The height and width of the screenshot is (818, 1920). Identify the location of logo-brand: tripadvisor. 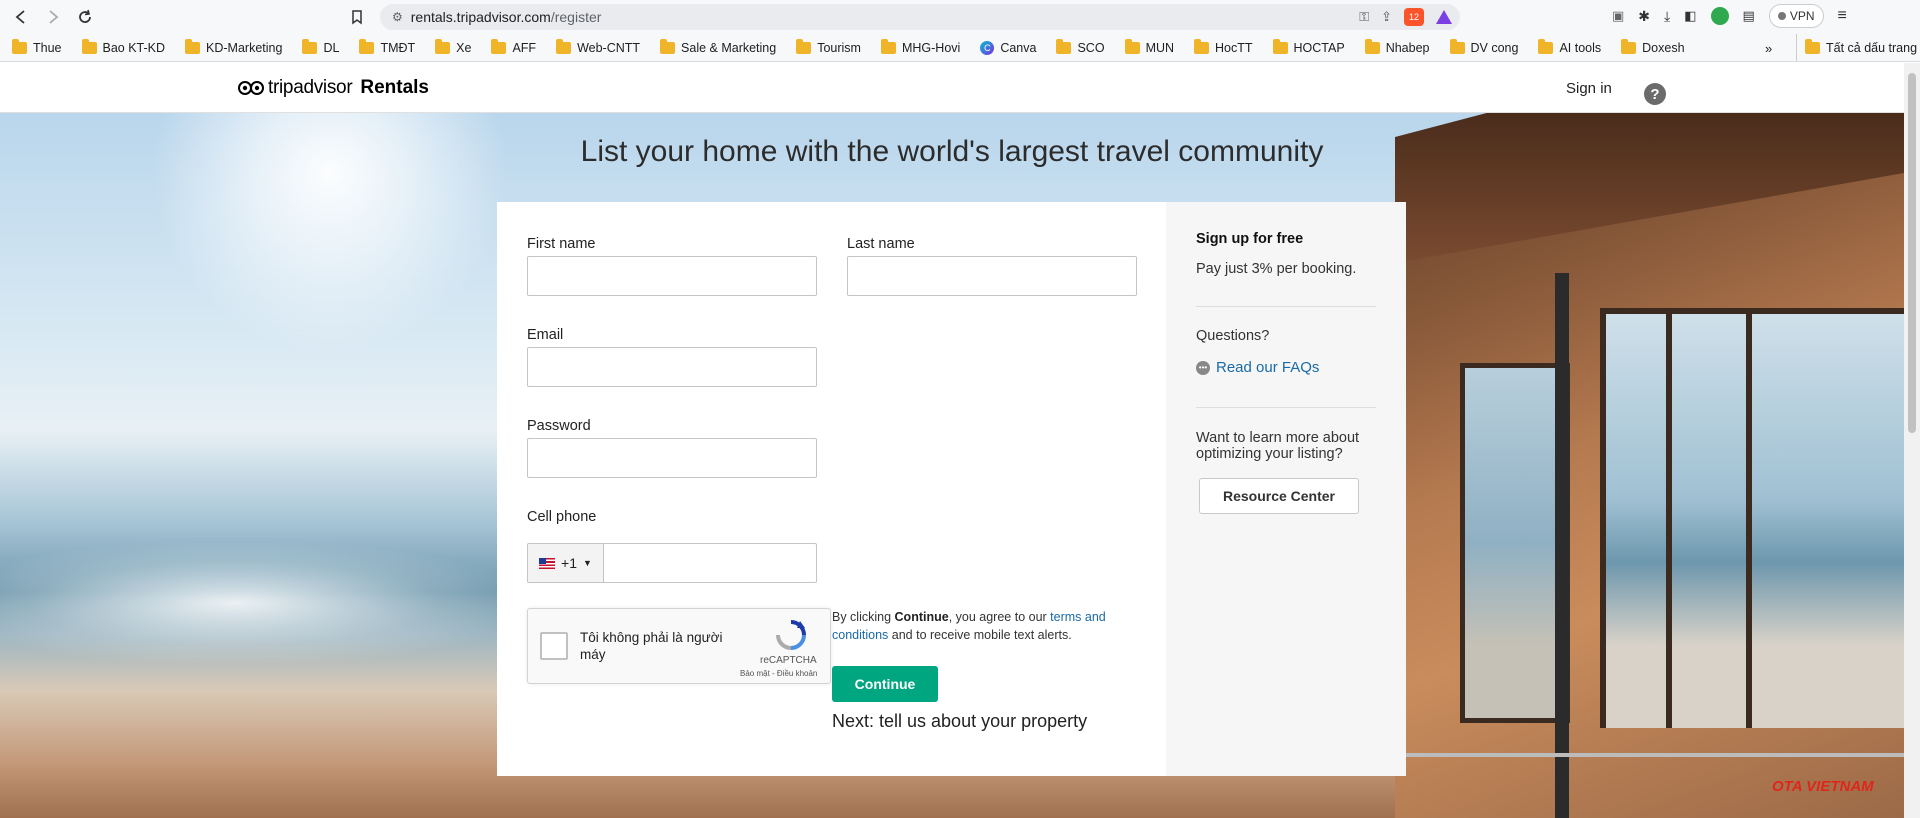
(310, 87).